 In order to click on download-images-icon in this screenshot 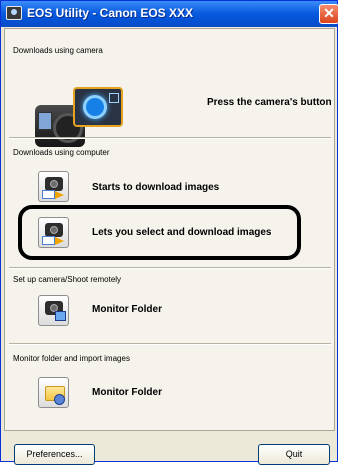, I will do `click(53, 186)`.